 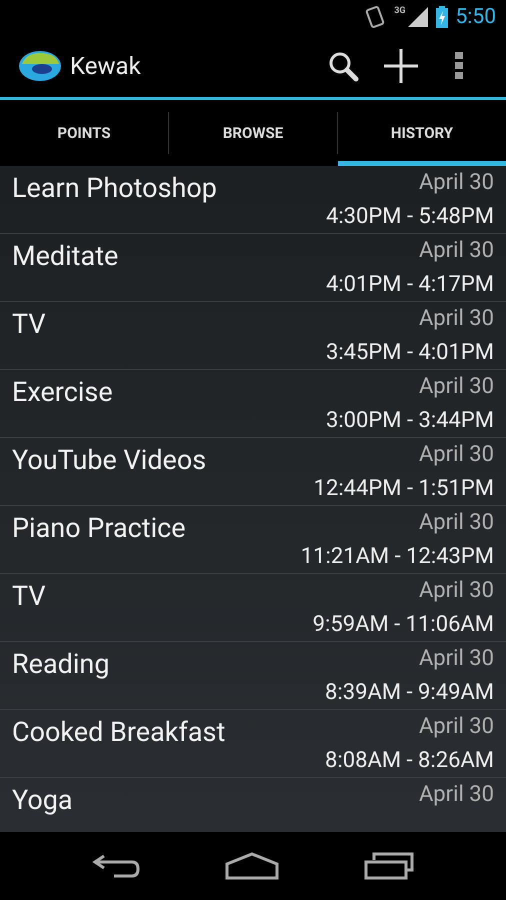 What do you see at coordinates (400, 11) in the screenshot?
I see `network-type: 3G` at bounding box center [400, 11].